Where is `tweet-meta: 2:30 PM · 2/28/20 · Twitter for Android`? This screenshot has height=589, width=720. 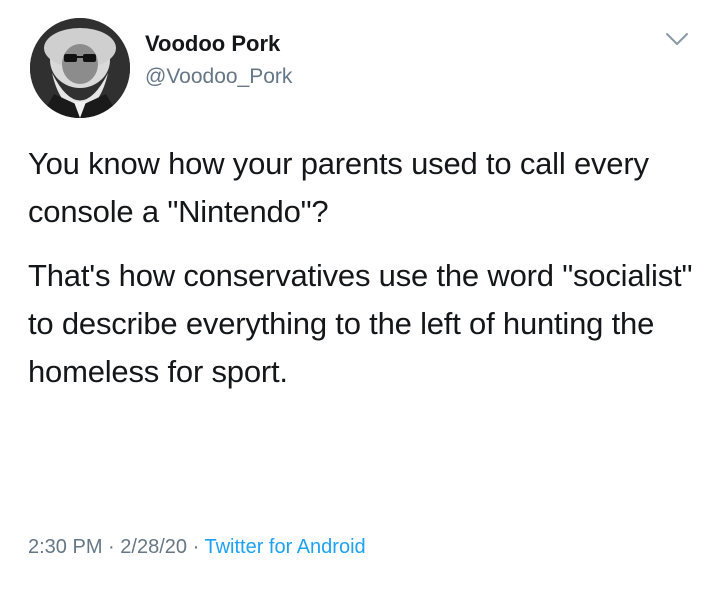
tweet-meta: 2:30 PM · 2/28/20 · Twitter for Android is located at coordinates (197, 547).